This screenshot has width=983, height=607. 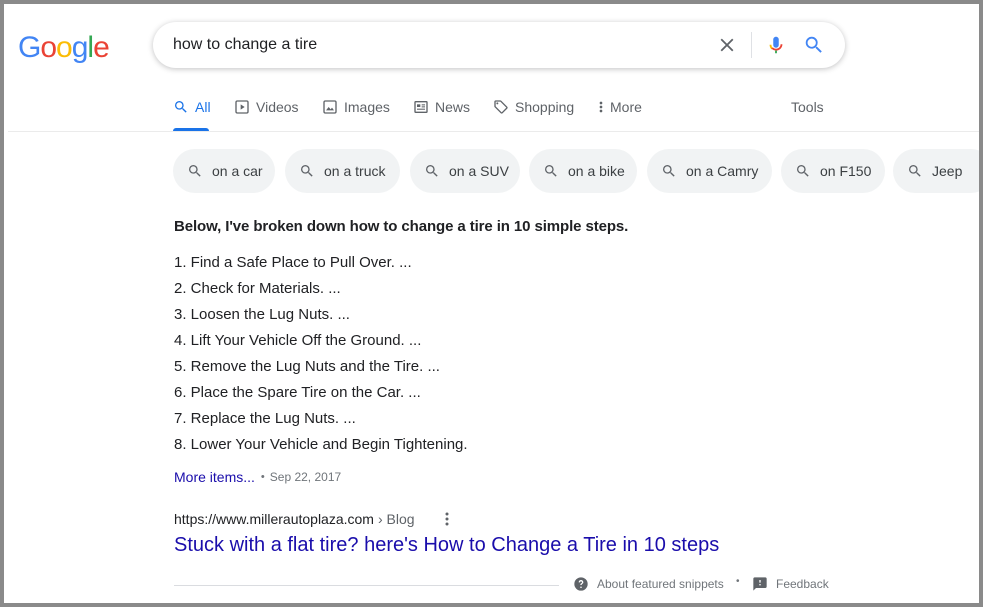 What do you see at coordinates (192, 107) in the screenshot?
I see `tab-all: All` at bounding box center [192, 107].